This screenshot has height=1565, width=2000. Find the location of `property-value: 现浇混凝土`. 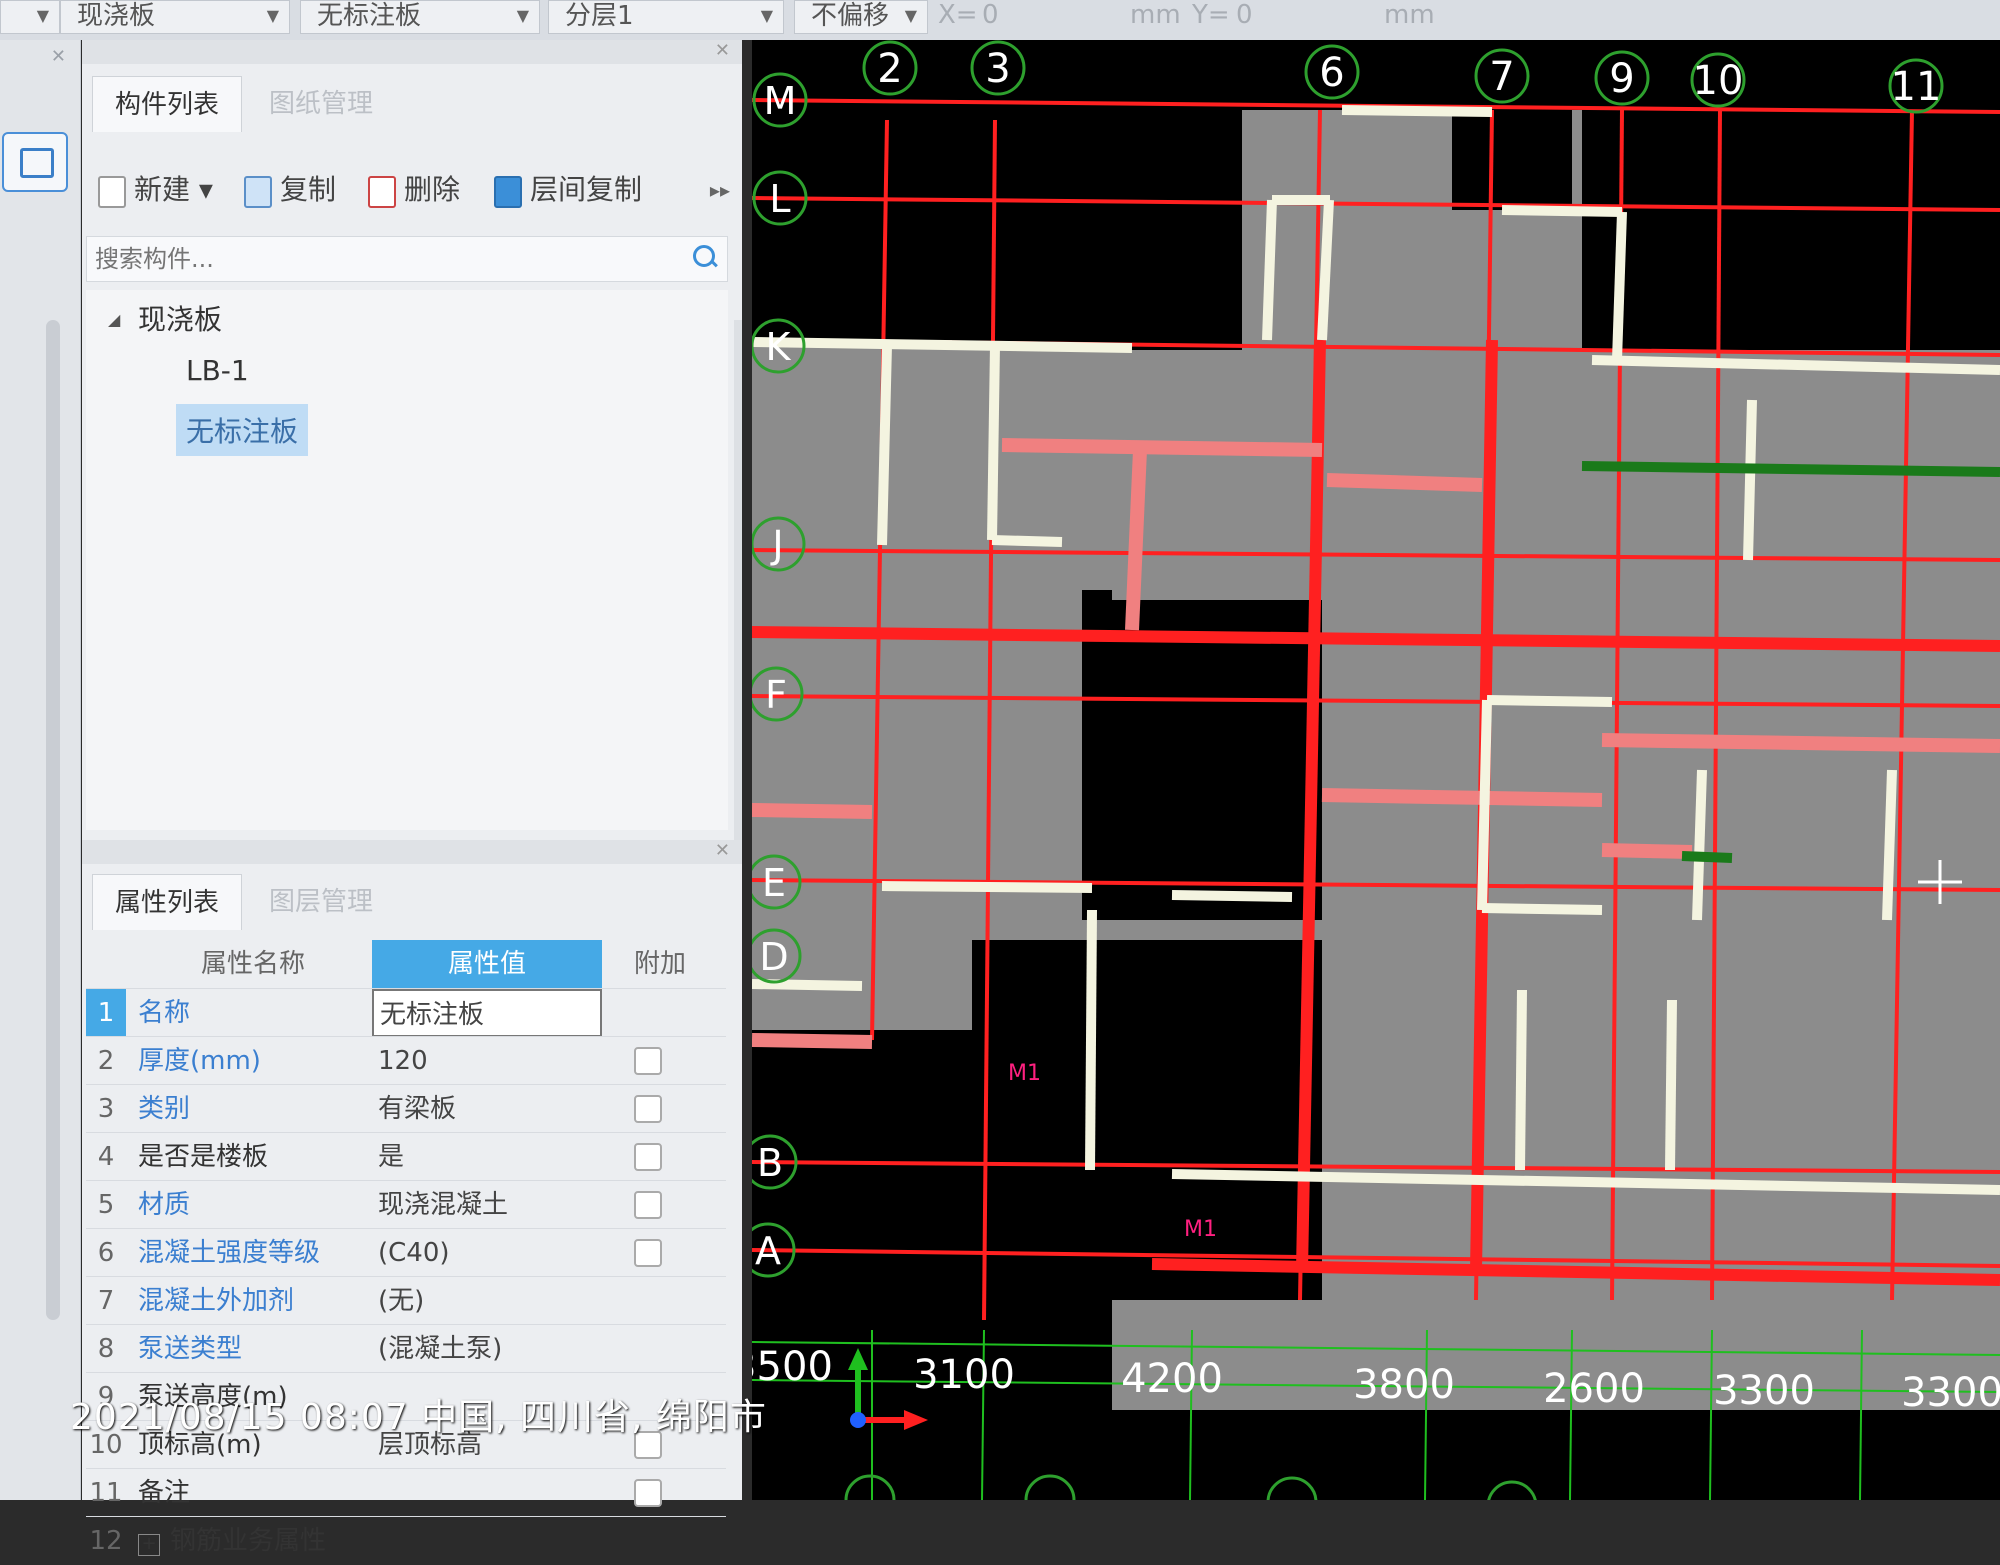

property-value: 现浇混凝土 is located at coordinates (443, 1205).